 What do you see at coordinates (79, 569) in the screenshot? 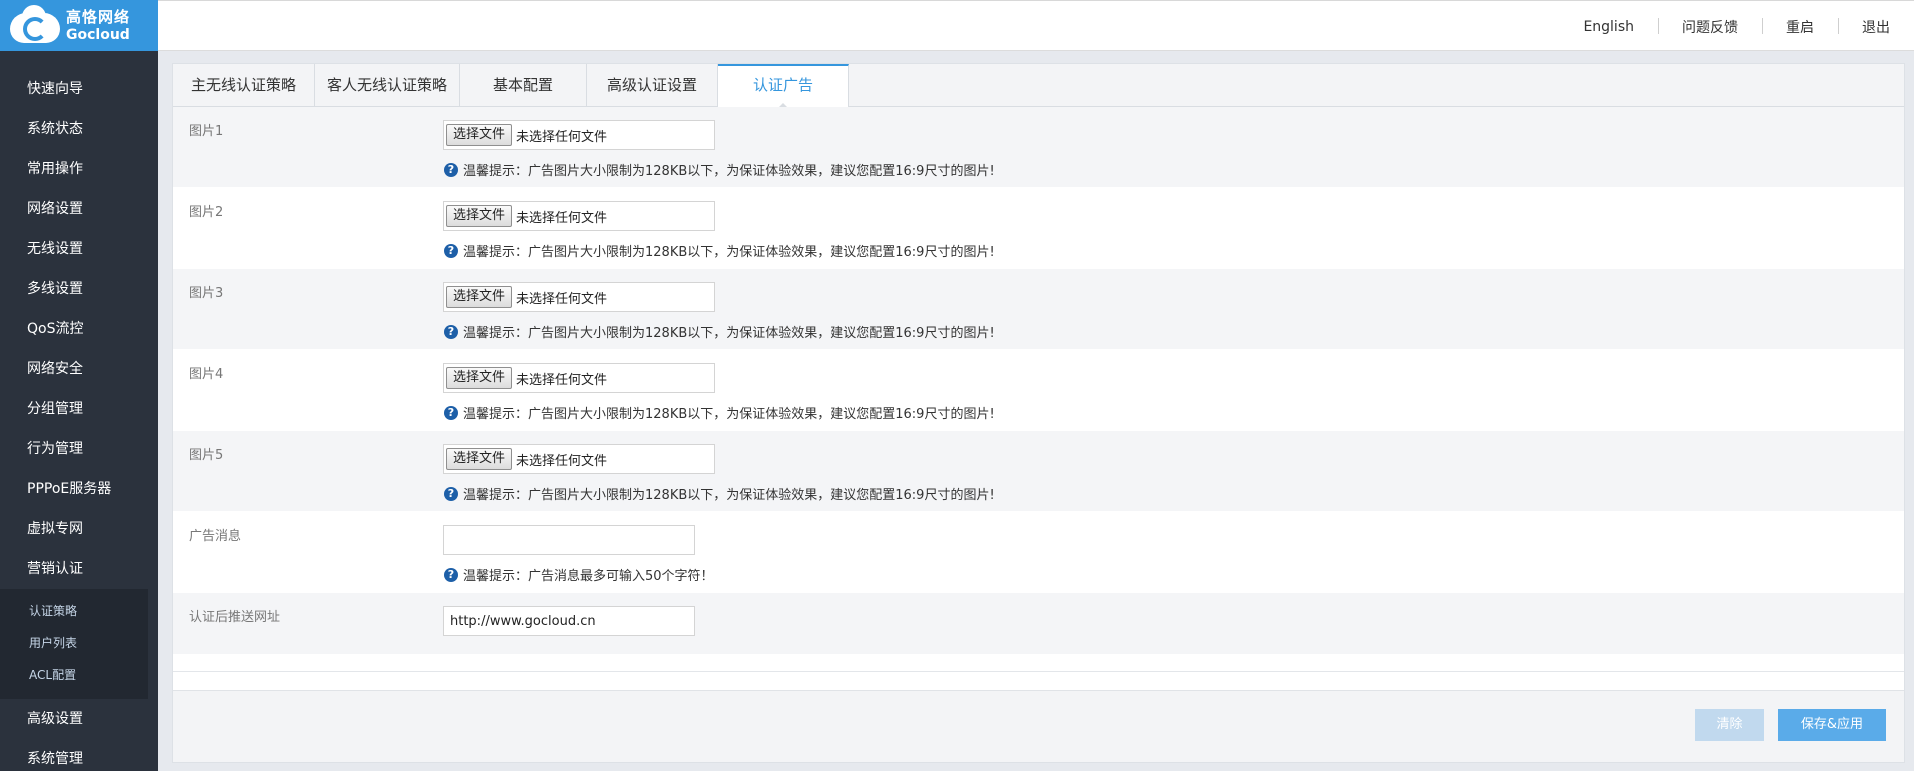
I see `sidebar-item-marketing-auth: 营销认证` at bounding box center [79, 569].